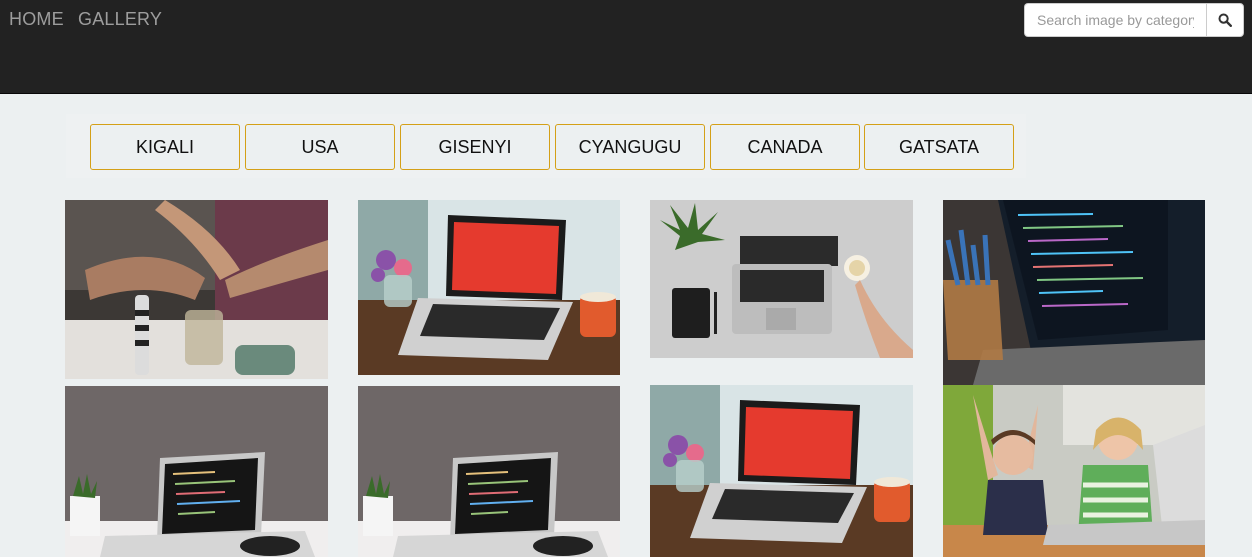 The height and width of the screenshot is (557, 1252). Describe the element at coordinates (196, 289) in the screenshot. I see `gallery-image-team-hands` at that location.